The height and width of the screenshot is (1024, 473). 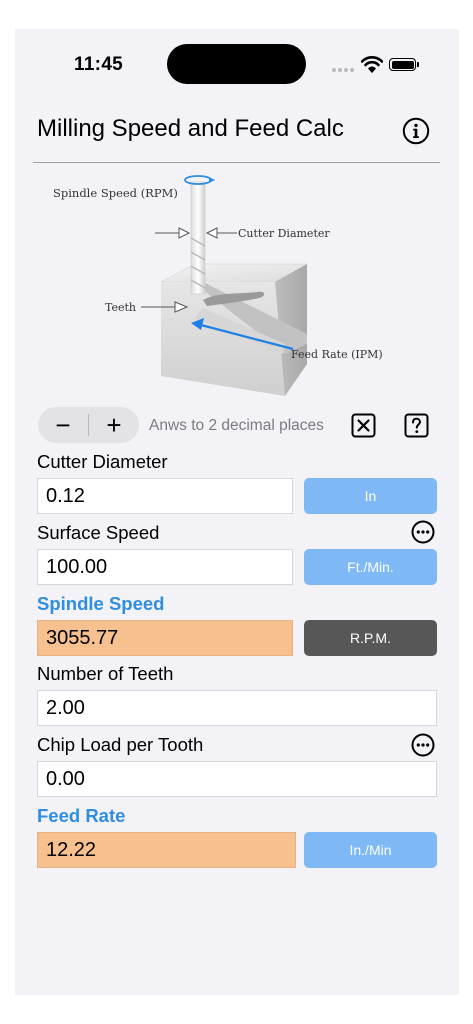 I want to click on spindle-speed-unit-button: R.P.M., so click(x=370, y=638).